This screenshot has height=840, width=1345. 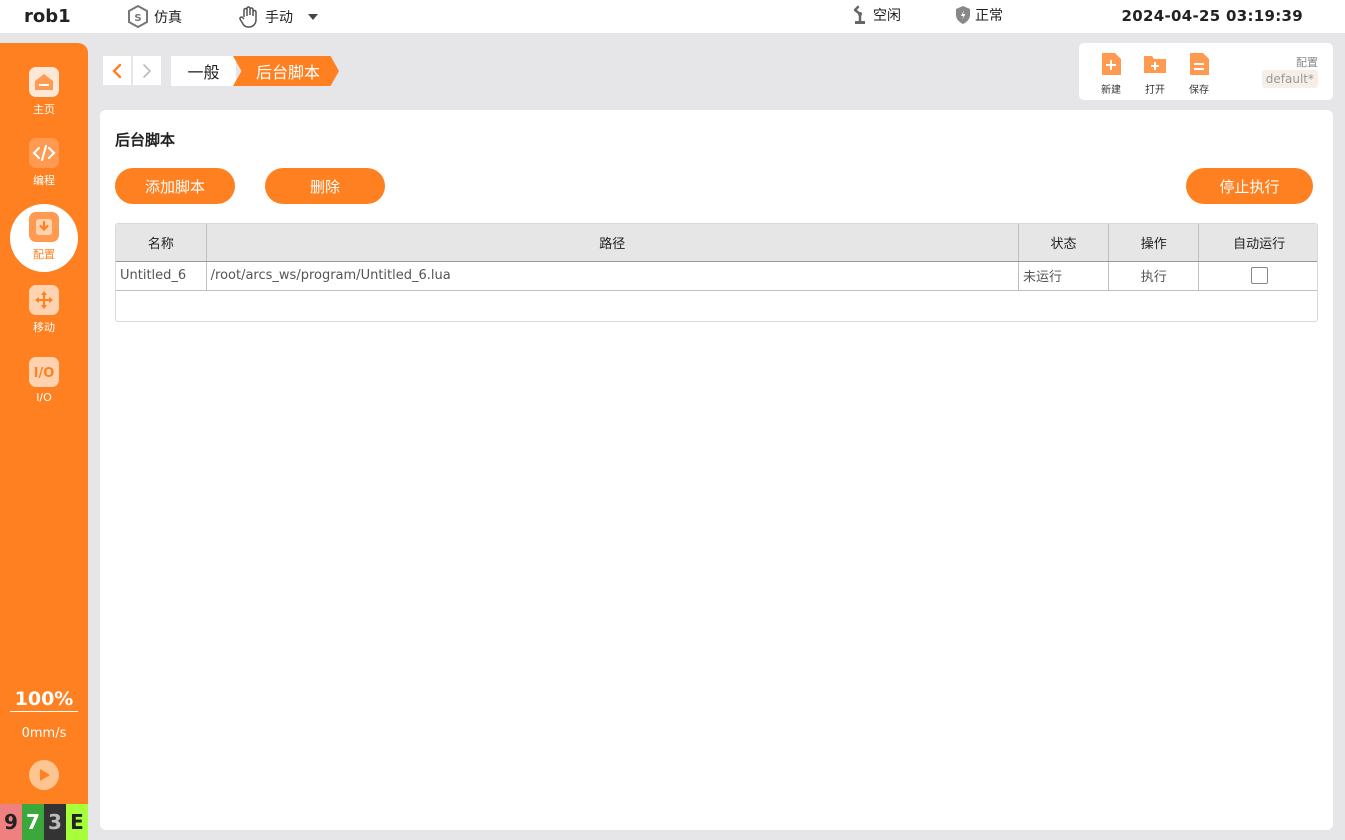 I want to click on new-button: 新建, so click(x=1111, y=73).